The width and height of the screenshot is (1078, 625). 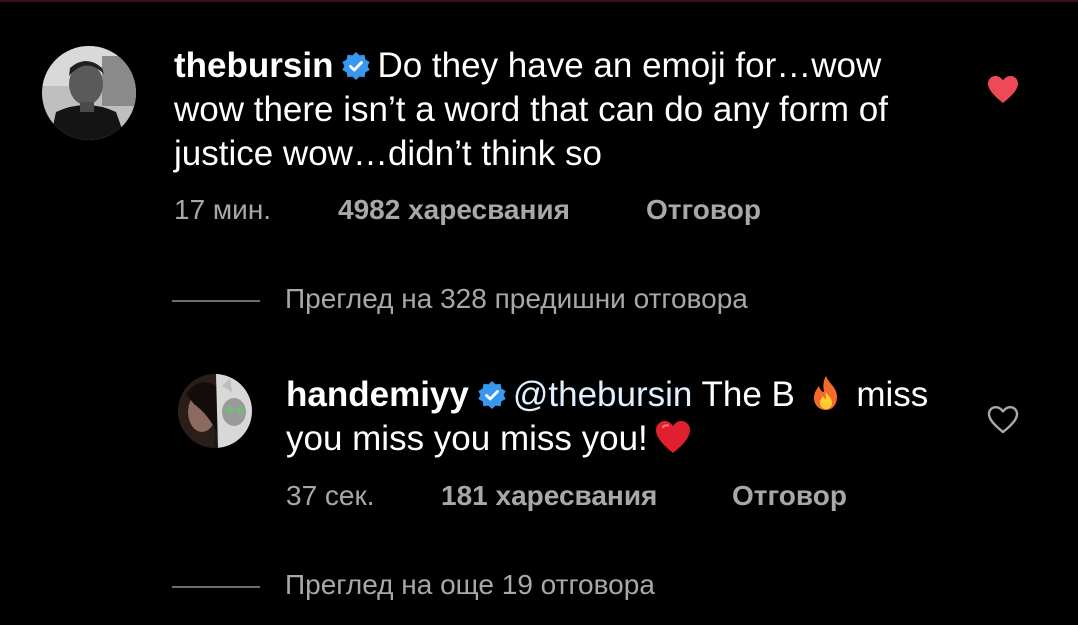 I want to click on view-previous-replies: Преглед на 328 предишни отговора, so click(x=522, y=300).